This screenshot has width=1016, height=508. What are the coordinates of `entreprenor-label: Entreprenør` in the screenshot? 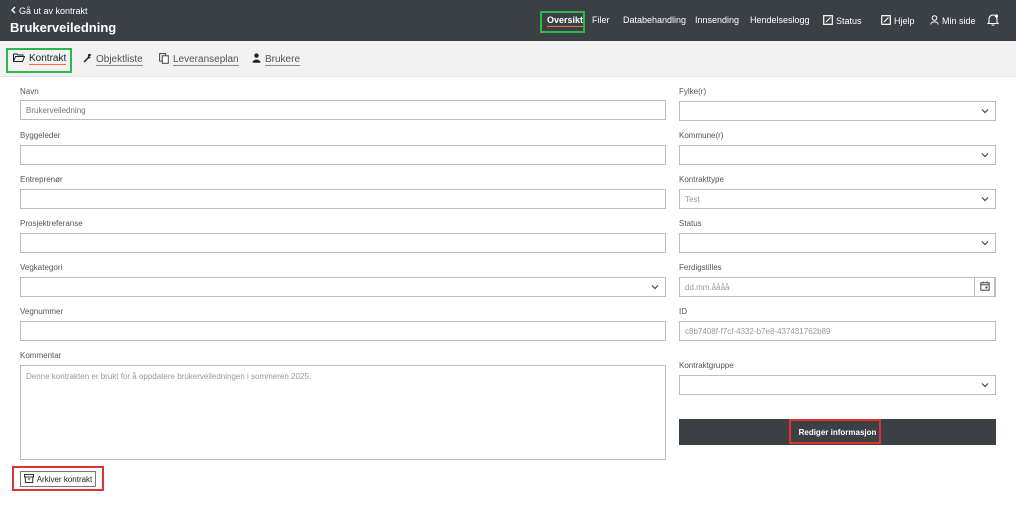 It's located at (41, 179).